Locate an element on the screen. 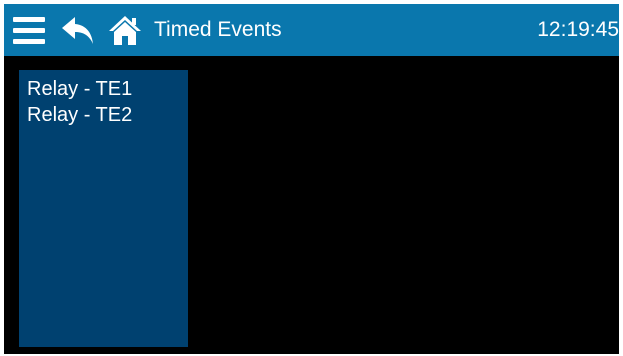 This screenshot has height=356, width=623. page-title: Timed Events is located at coordinates (218, 29).